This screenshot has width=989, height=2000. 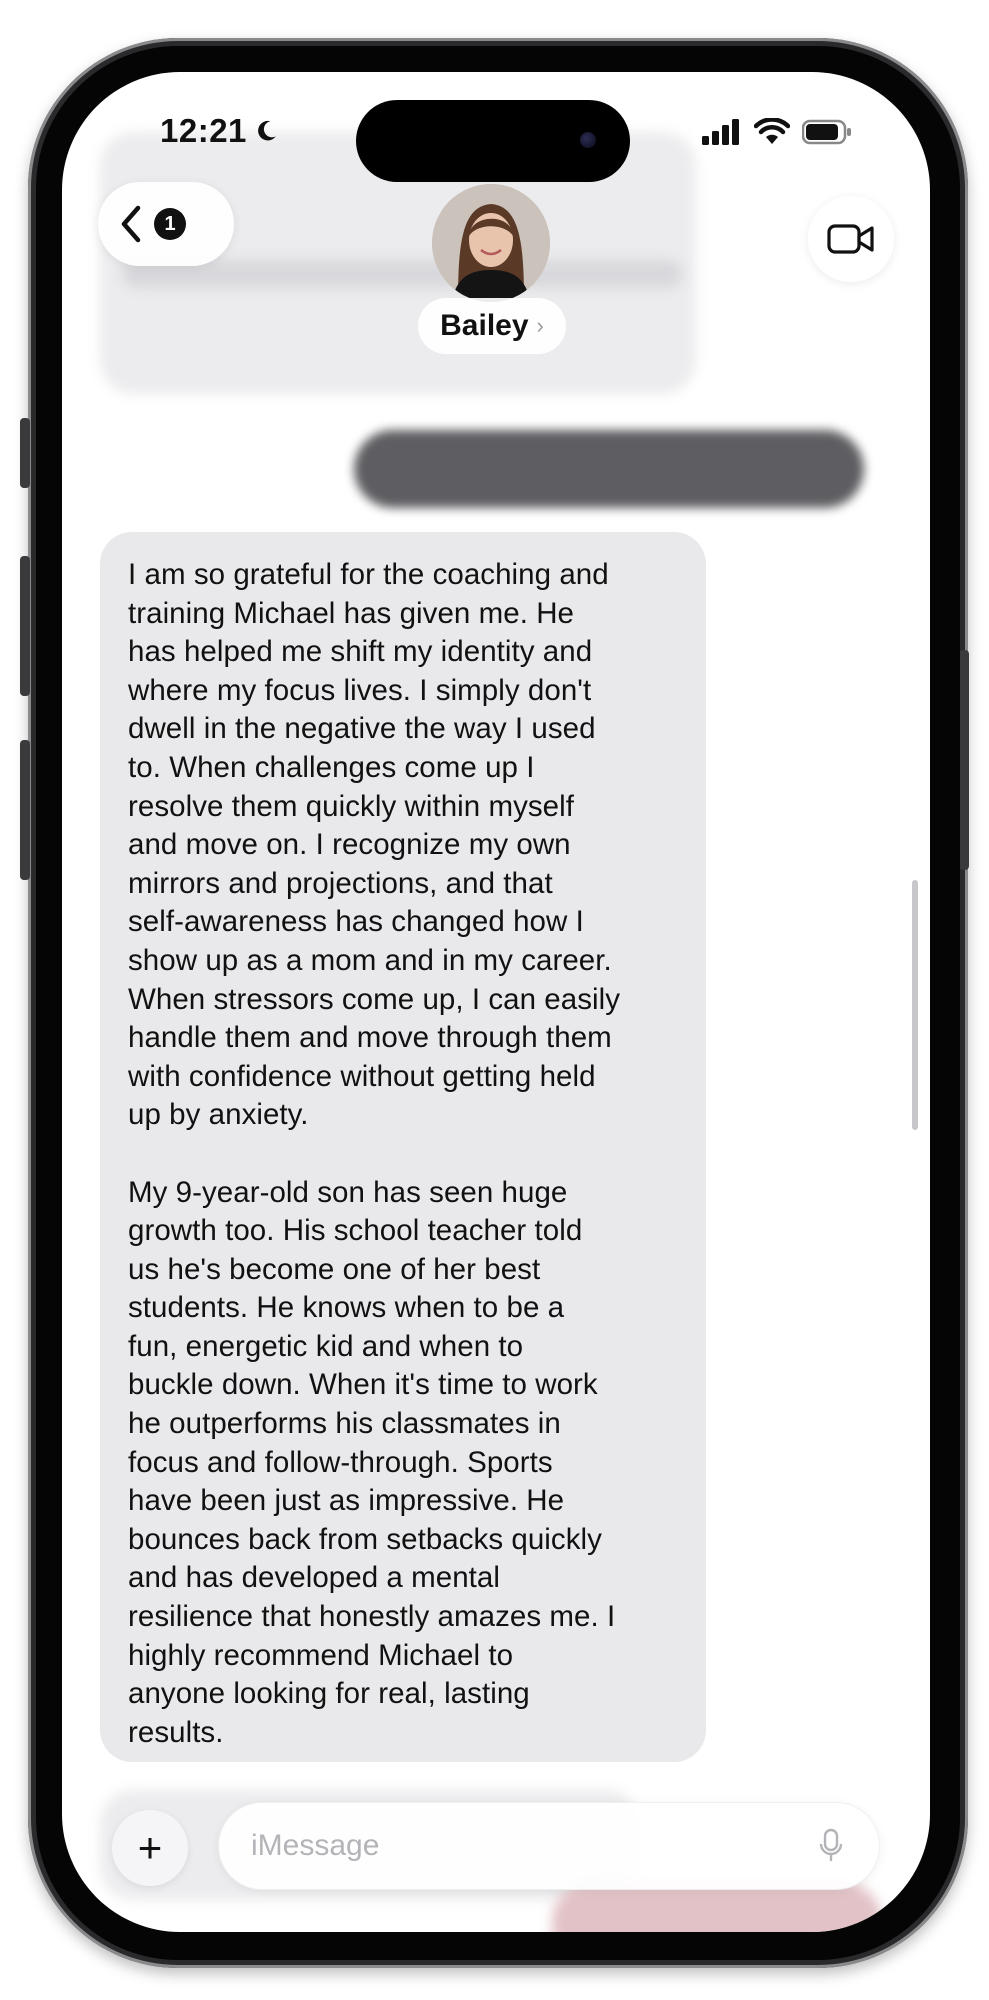 I want to click on apps-plus-button: +, so click(x=150, y=1848).